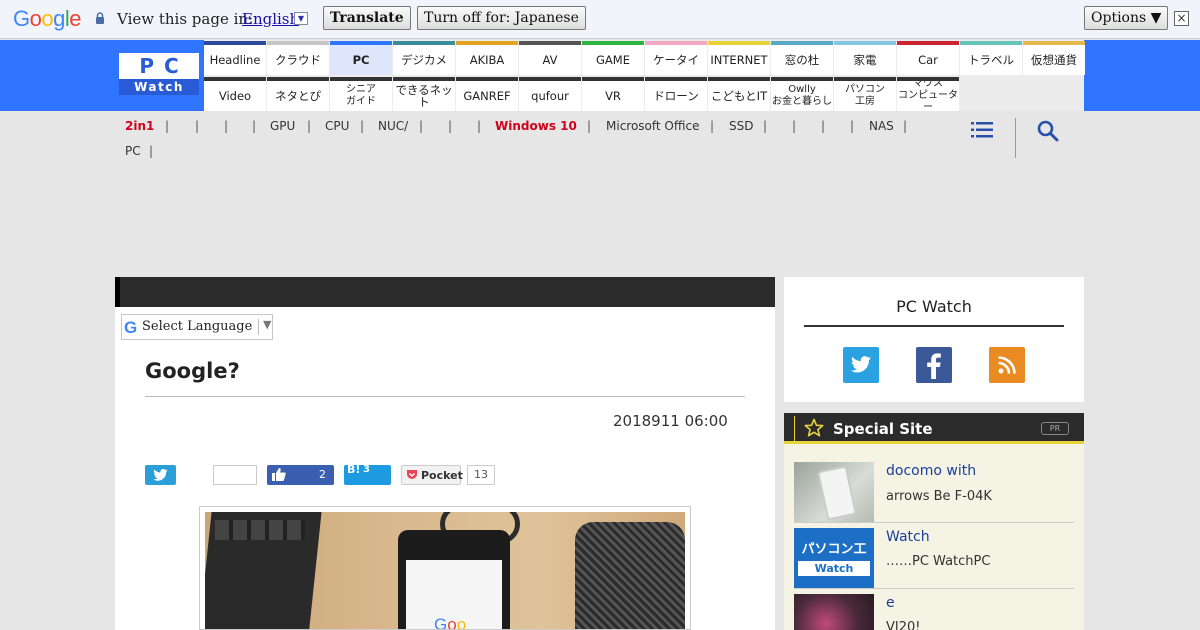 Image resolution: width=1200 pixels, height=630 pixels. What do you see at coordinates (367, 474) in the screenshot?
I see `hatena-bookmark-button: B! 3` at bounding box center [367, 474].